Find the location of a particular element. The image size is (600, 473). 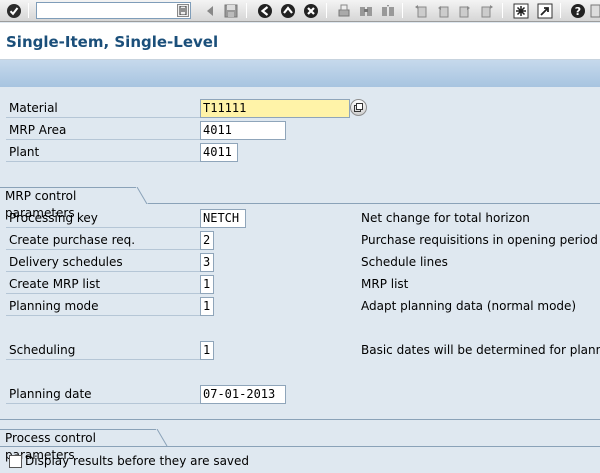

create-purchase-req-input: 2 is located at coordinates (207, 240).